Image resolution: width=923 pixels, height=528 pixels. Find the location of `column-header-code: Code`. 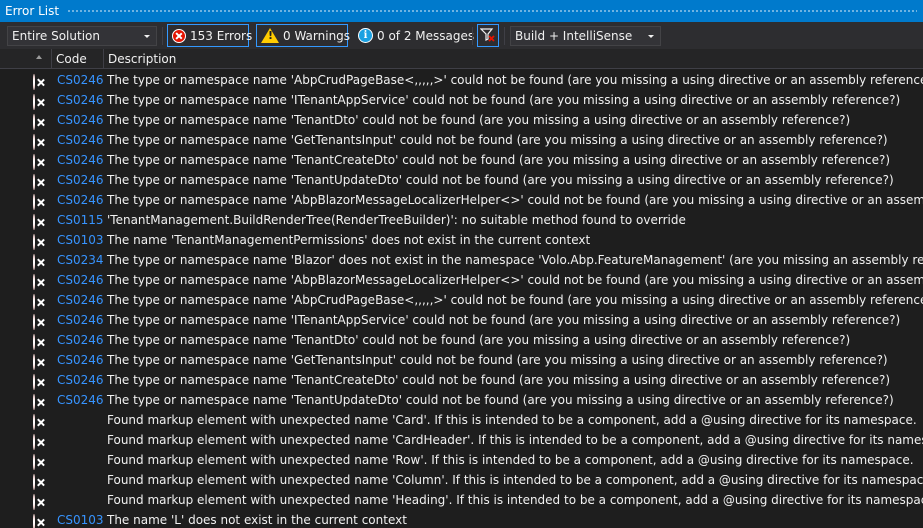

column-header-code: Code is located at coordinates (77, 59).